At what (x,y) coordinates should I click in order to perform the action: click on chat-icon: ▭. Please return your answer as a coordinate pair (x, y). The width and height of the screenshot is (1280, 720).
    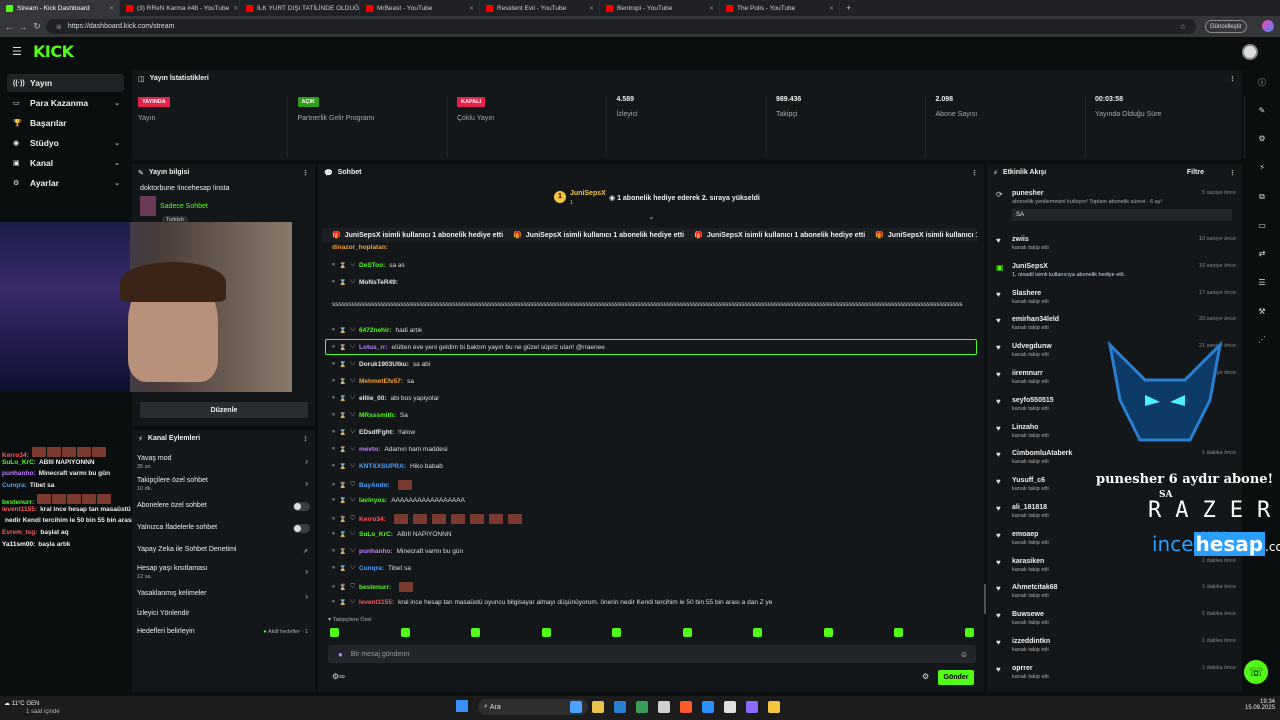
    Looking at the image, I should click on (1262, 225).